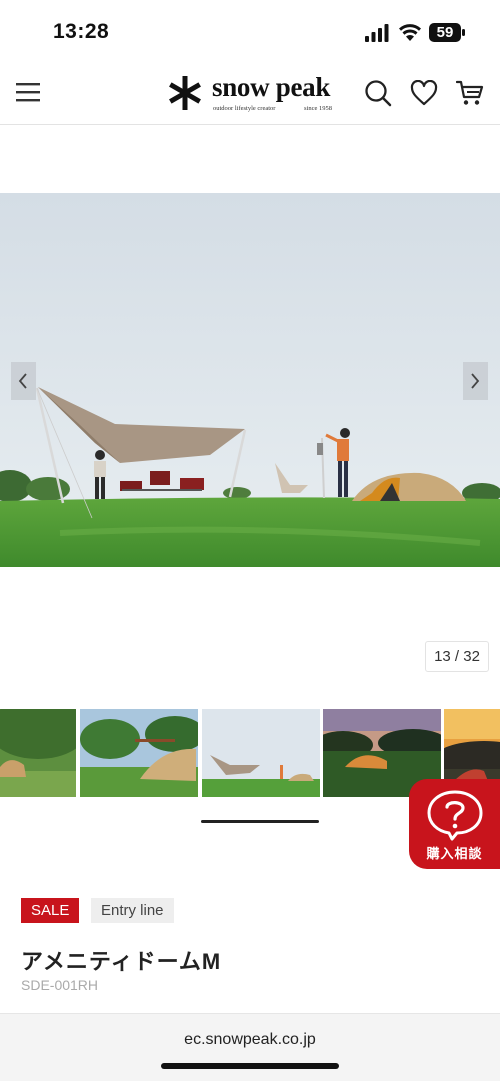  Describe the element at coordinates (132, 910) in the screenshot. I see `entry-line-badge: Entry line` at that location.